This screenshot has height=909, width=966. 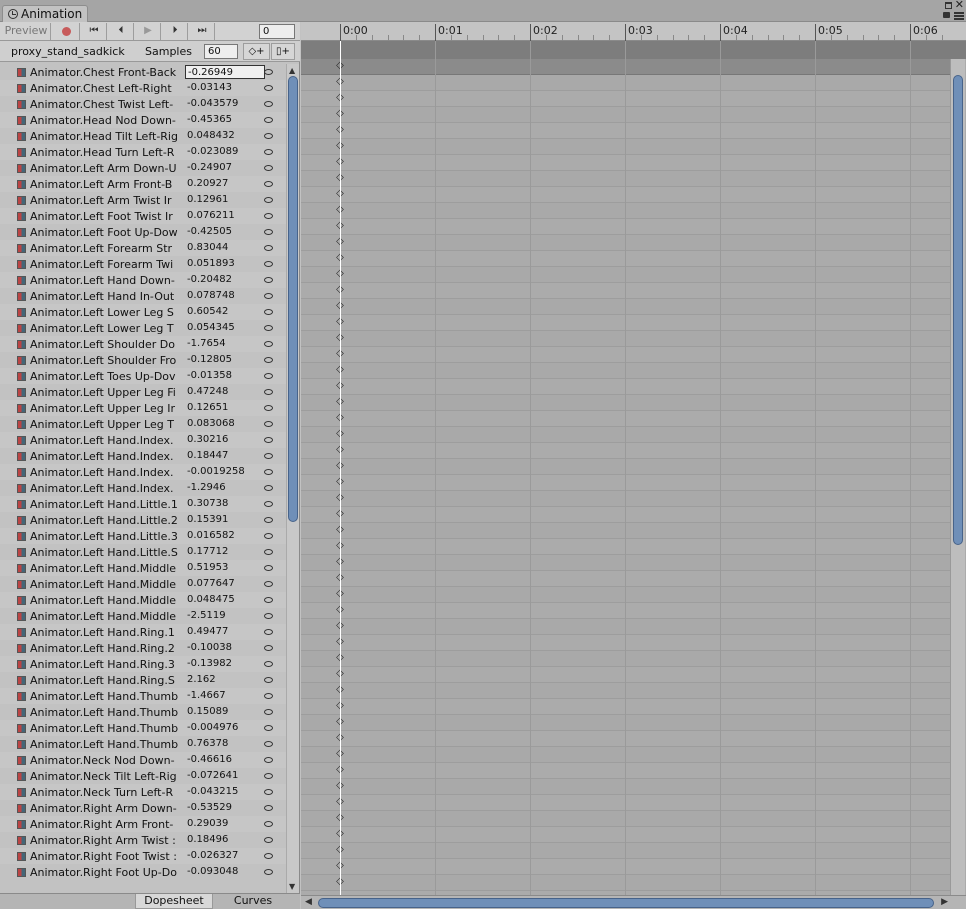 I want to click on property-value-field: 0.083068, so click(x=225, y=424).